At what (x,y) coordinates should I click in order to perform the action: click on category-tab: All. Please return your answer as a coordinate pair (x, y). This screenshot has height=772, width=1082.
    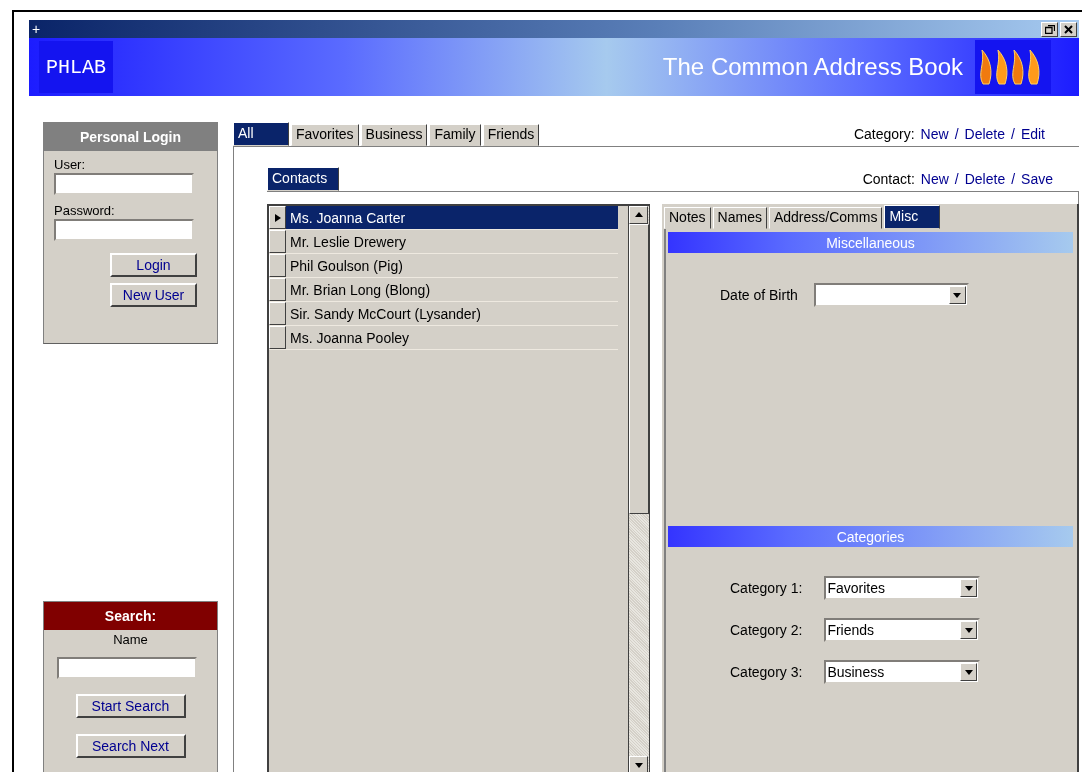
    Looking at the image, I should click on (261, 134).